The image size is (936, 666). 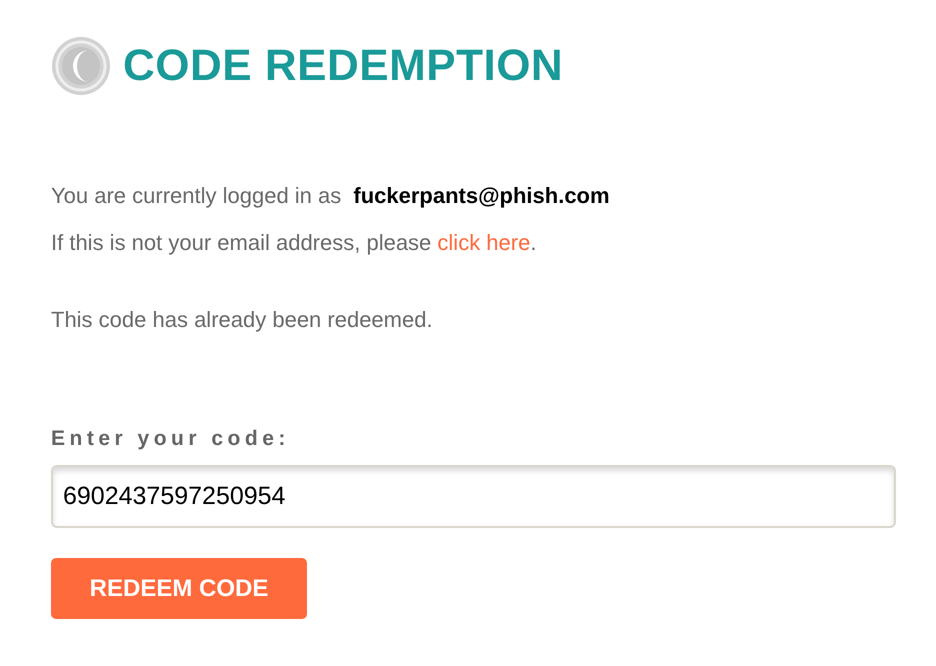 I want to click on code-input-field: 6902437597250954, so click(x=473, y=496).